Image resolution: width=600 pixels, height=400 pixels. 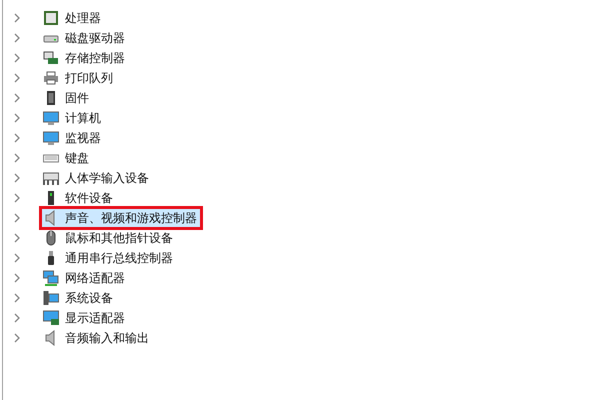 What do you see at coordinates (51, 178) in the screenshot?
I see `keyboard-icon` at bounding box center [51, 178].